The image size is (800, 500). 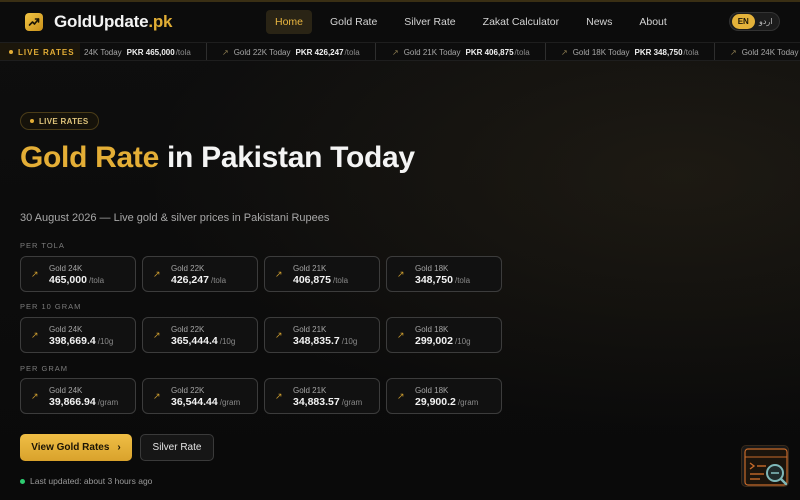 I want to click on ticker-badge: LIVE RATES, so click(x=40, y=51).